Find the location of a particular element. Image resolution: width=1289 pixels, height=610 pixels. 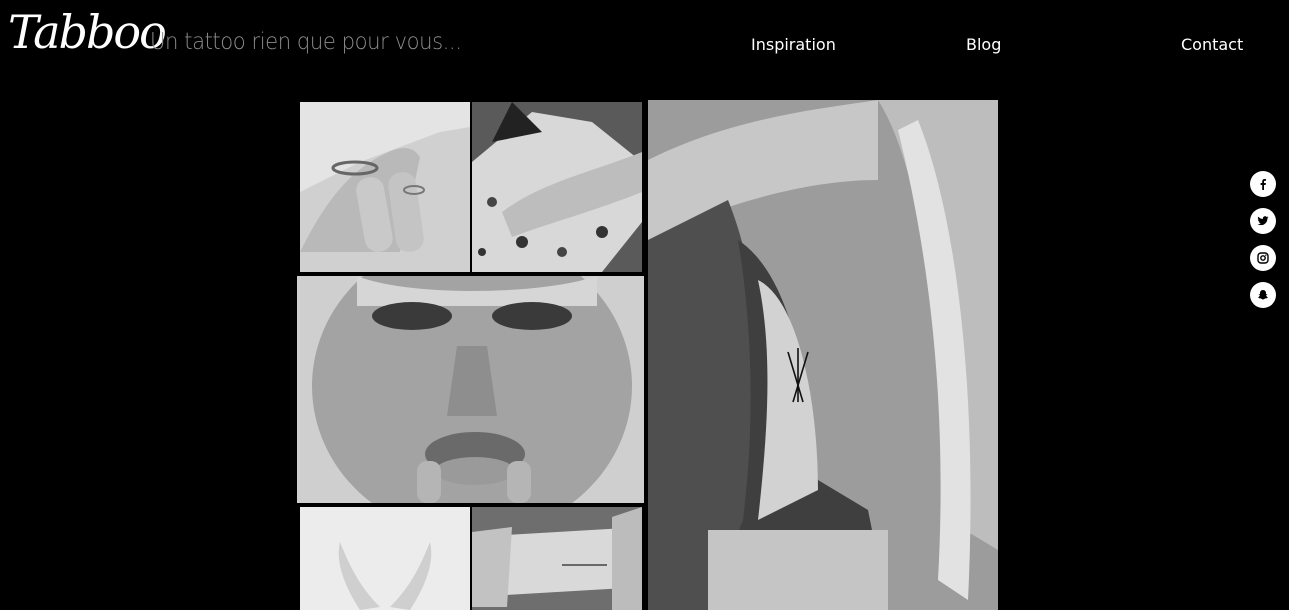

instagram-link is located at coordinates (1263, 258).